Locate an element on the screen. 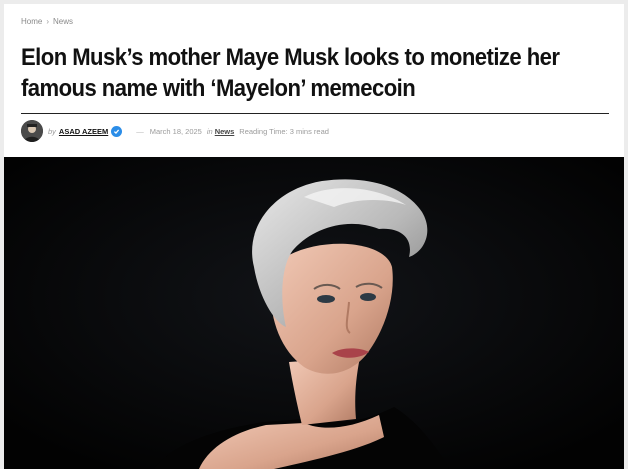 Image resolution: width=628 pixels, height=469 pixels. author-link: ASAD AZEEM is located at coordinates (83, 131).